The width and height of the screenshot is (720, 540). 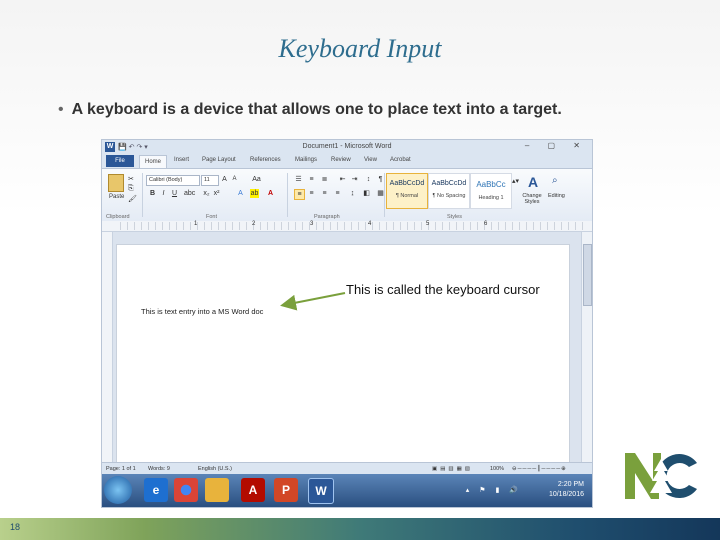 What do you see at coordinates (324, 179) in the screenshot?
I see `multilevel-list-icon: ≣` at bounding box center [324, 179].